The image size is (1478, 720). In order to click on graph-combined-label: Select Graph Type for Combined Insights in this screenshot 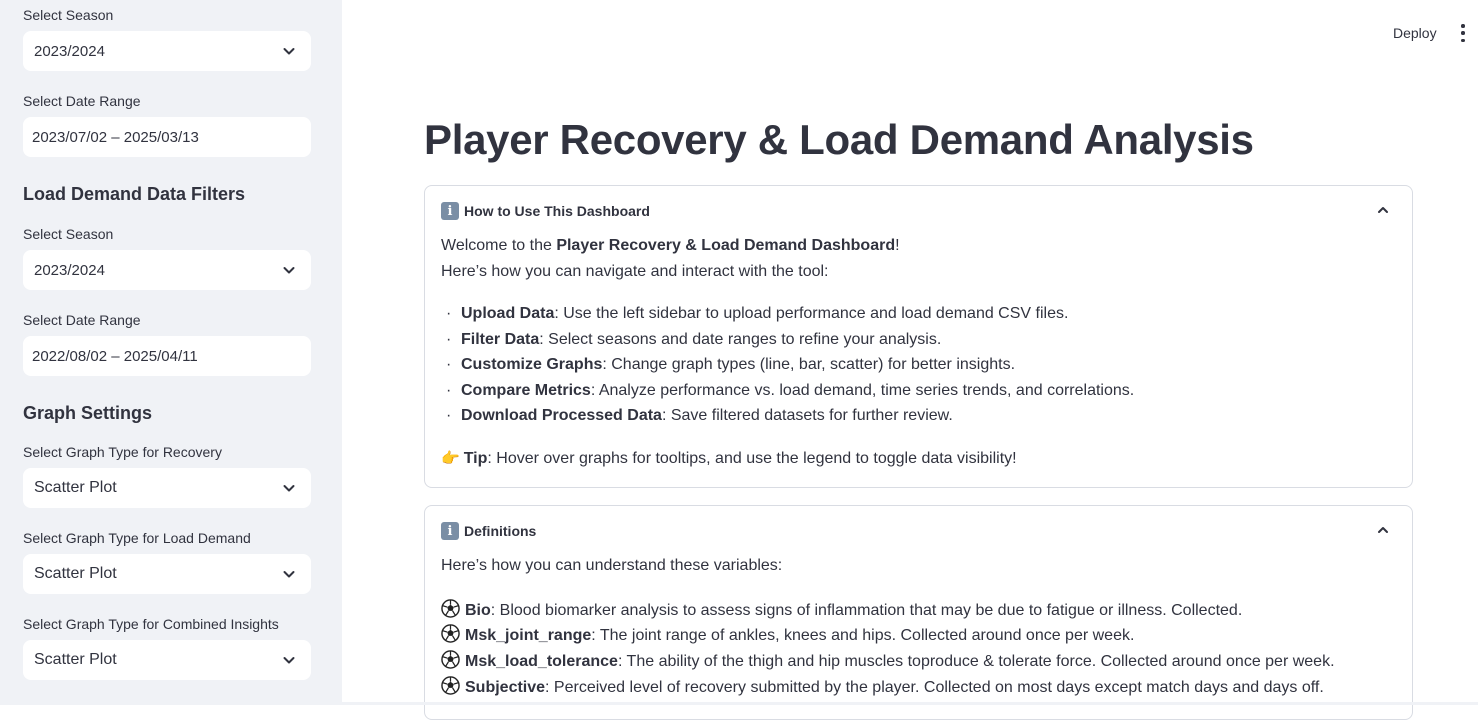, I will do `click(151, 624)`.